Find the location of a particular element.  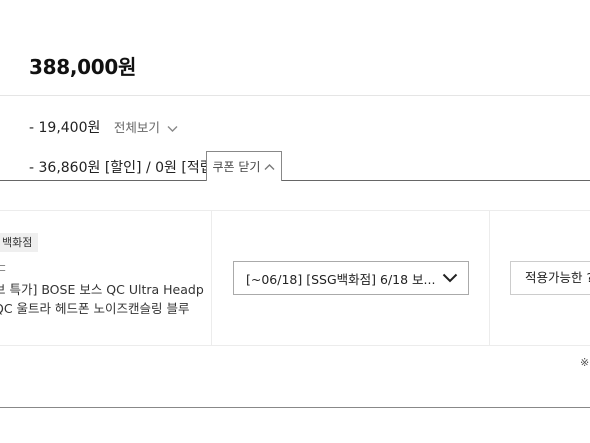

discount-amount: - 19,400원 is located at coordinates (65, 128).